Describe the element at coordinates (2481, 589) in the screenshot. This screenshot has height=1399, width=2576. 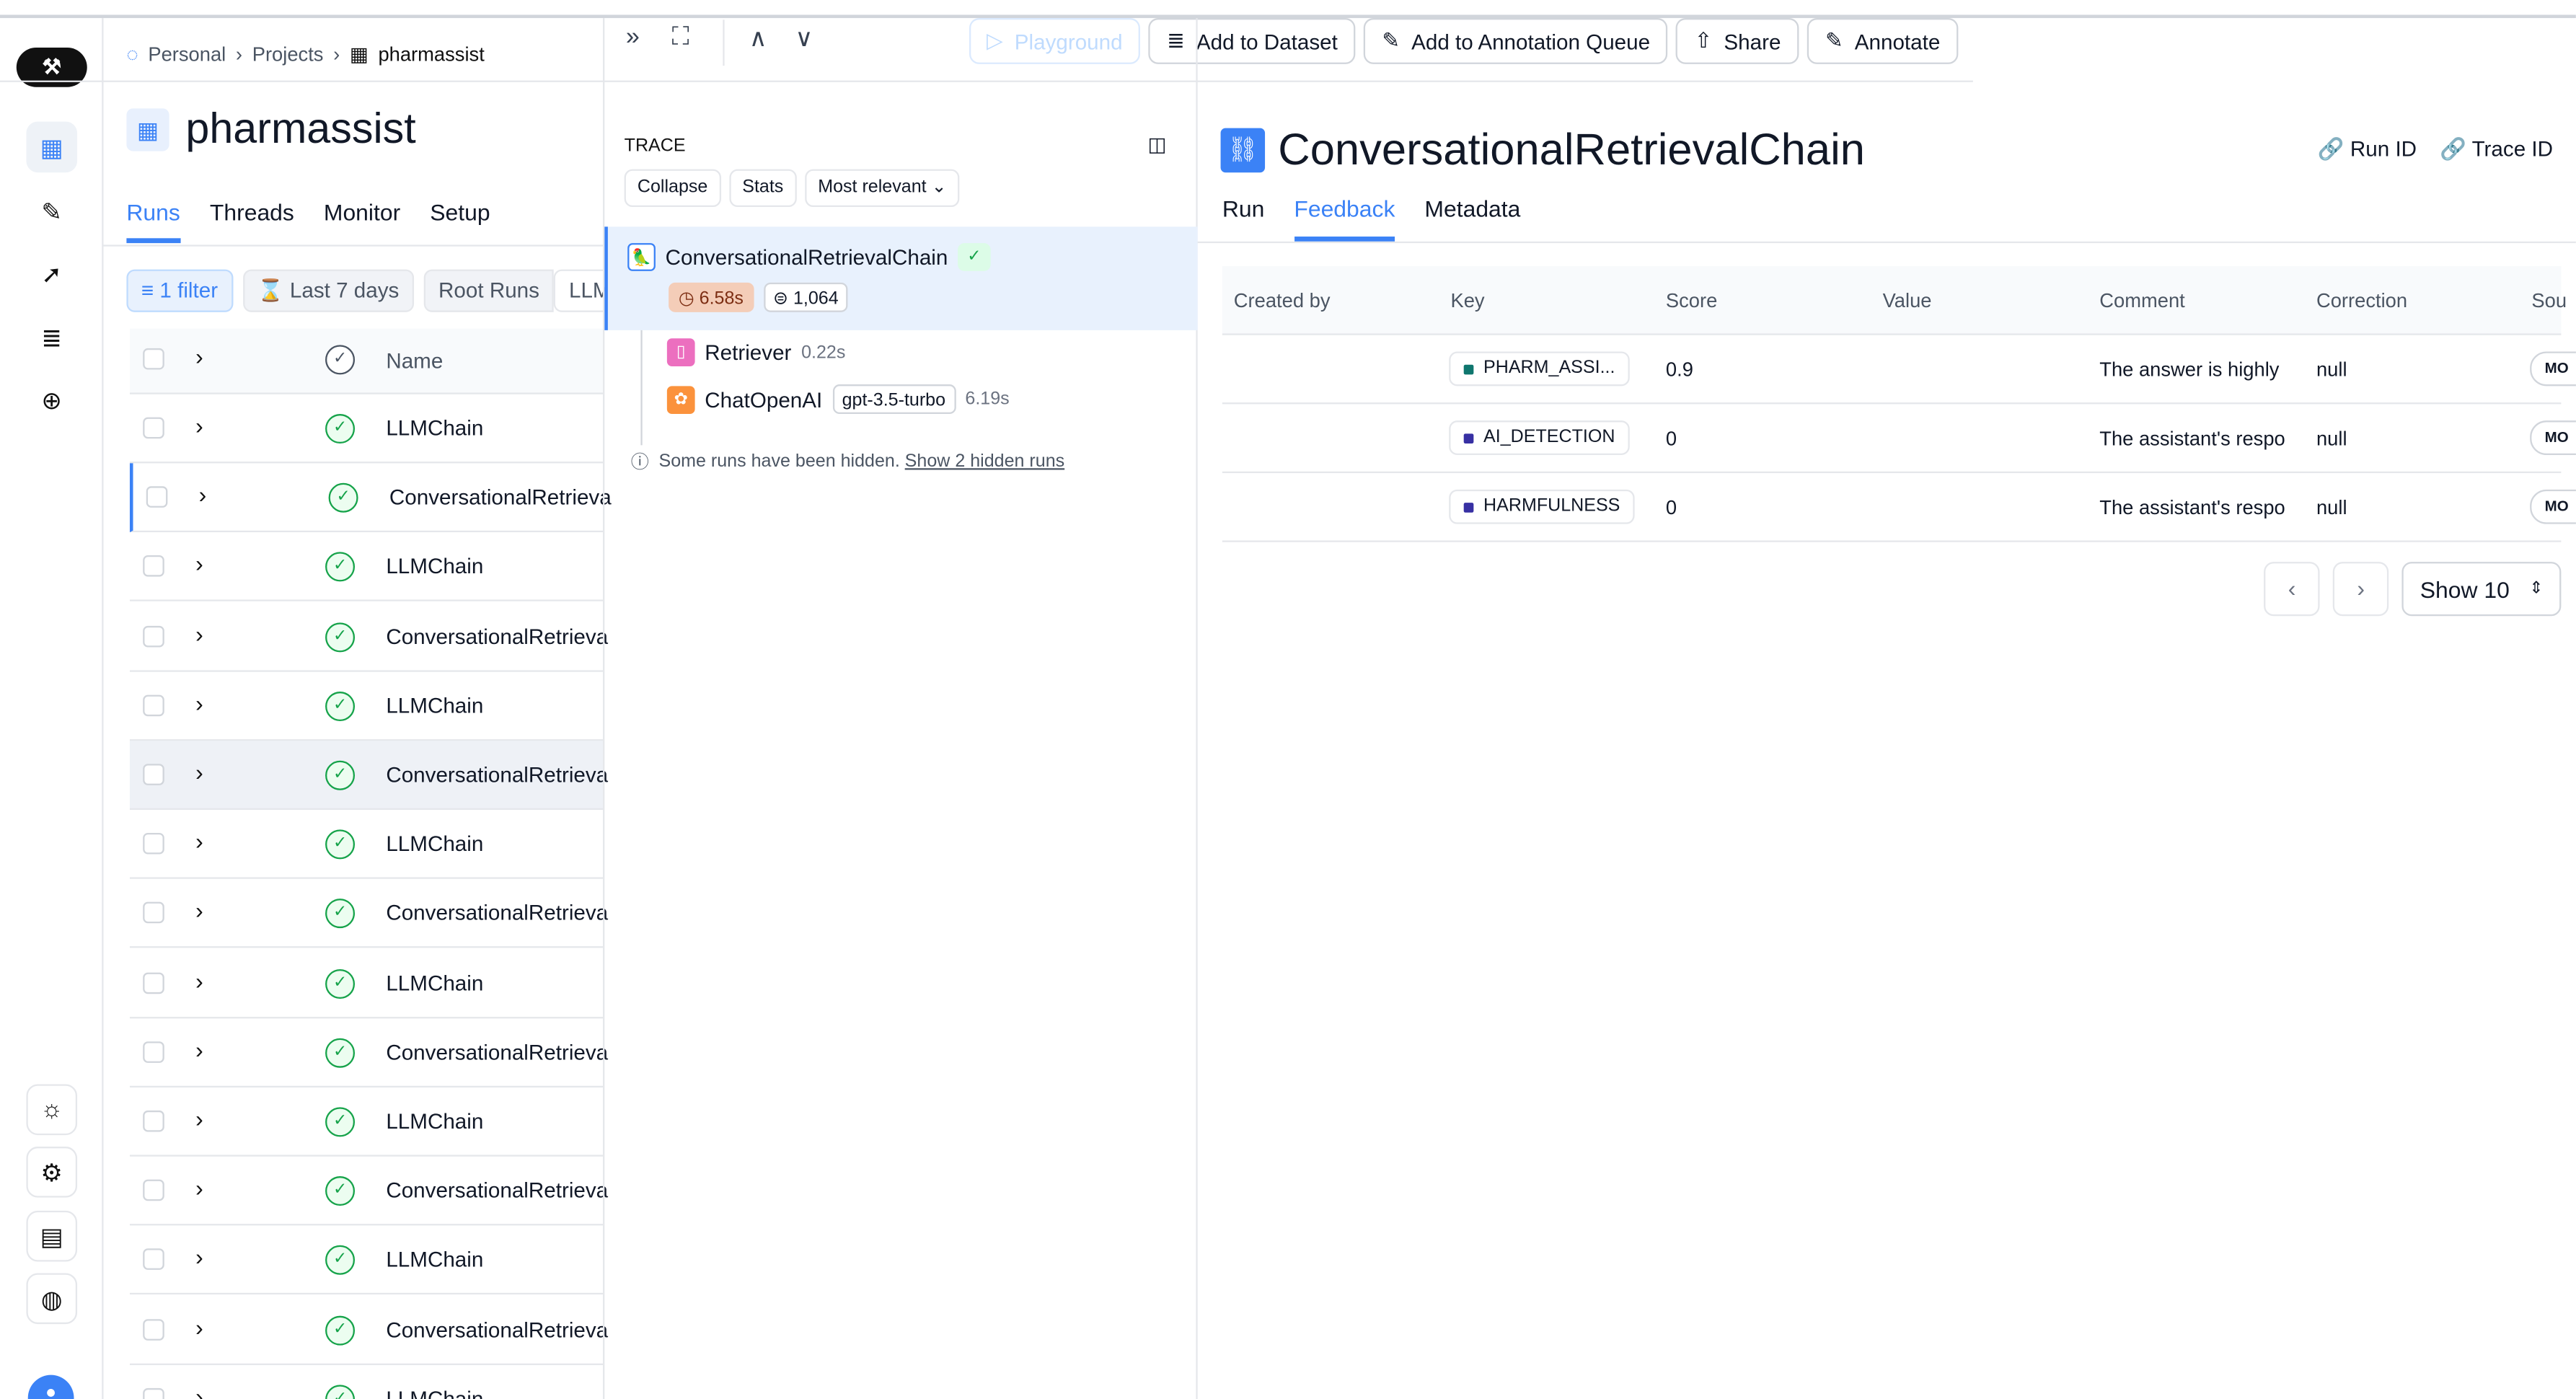
I see `page-size-select: Show 10 ⇕` at that location.